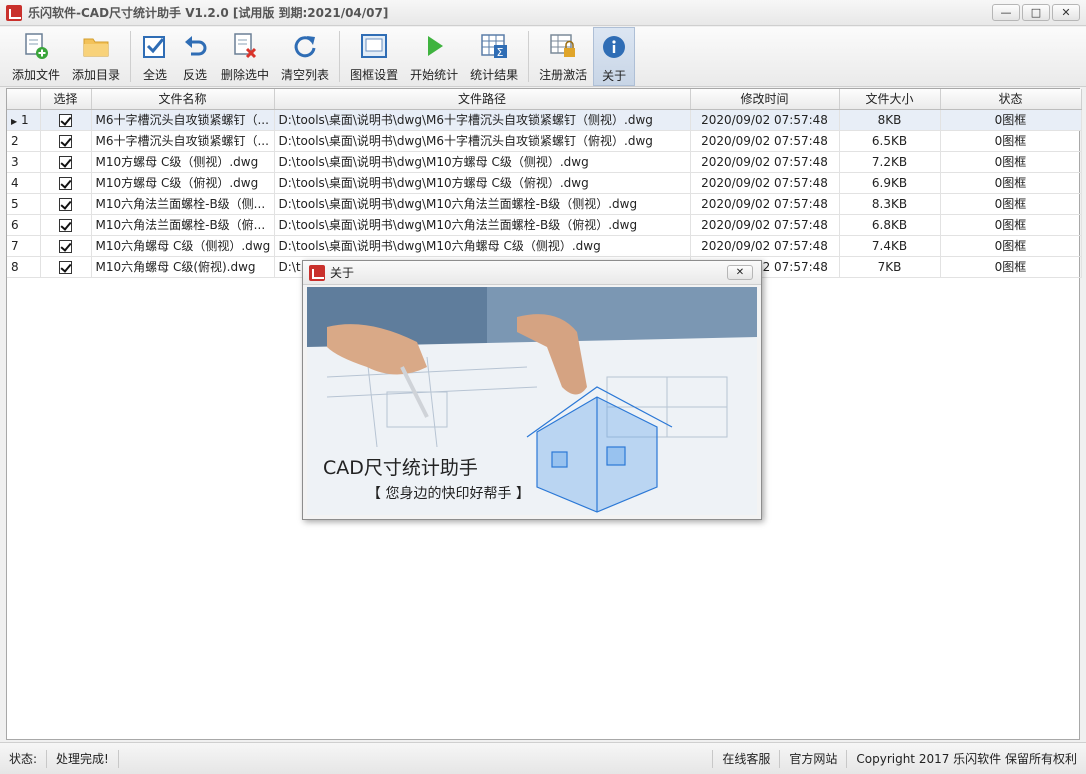 The width and height of the screenshot is (1086, 774). What do you see at coordinates (812, 758) in the screenshot?
I see `website-link: 官方网站` at bounding box center [812, 758].